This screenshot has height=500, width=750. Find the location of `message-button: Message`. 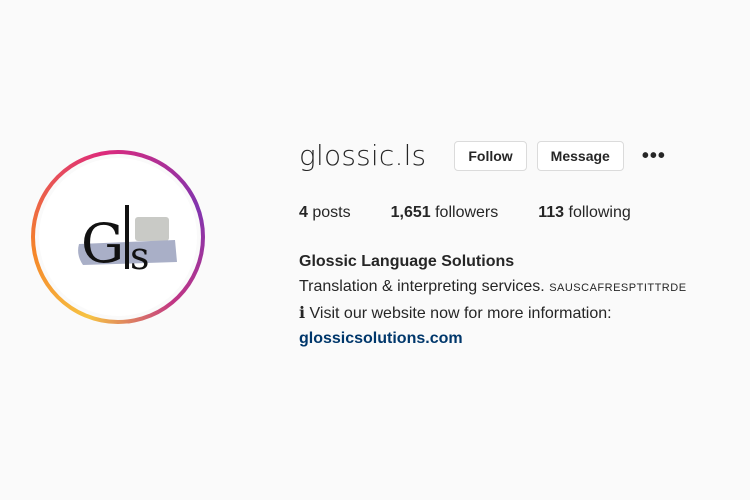

message-button: Message is located at coordinates (580, 155).